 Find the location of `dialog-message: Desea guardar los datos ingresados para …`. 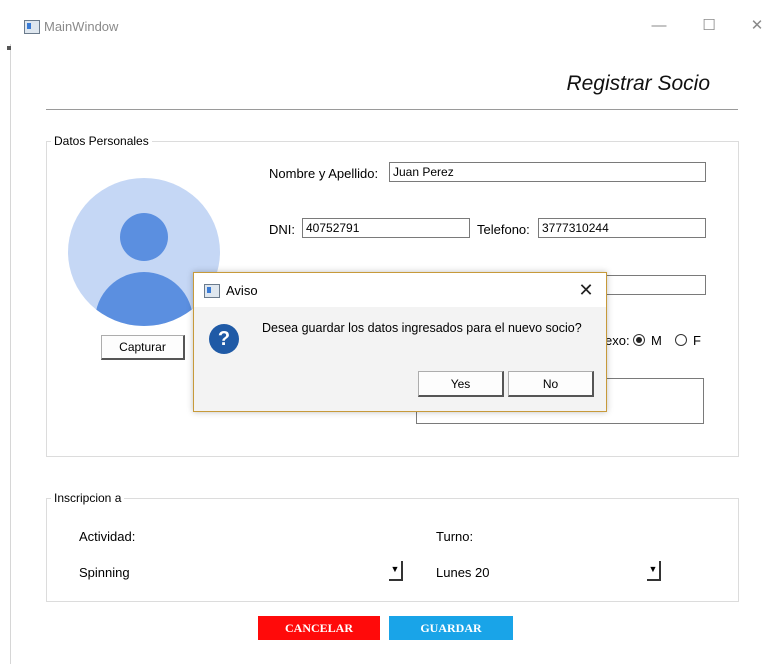

dialog-message: Desea guardar los datos ingresados para … is located at coordinates (422, 328).